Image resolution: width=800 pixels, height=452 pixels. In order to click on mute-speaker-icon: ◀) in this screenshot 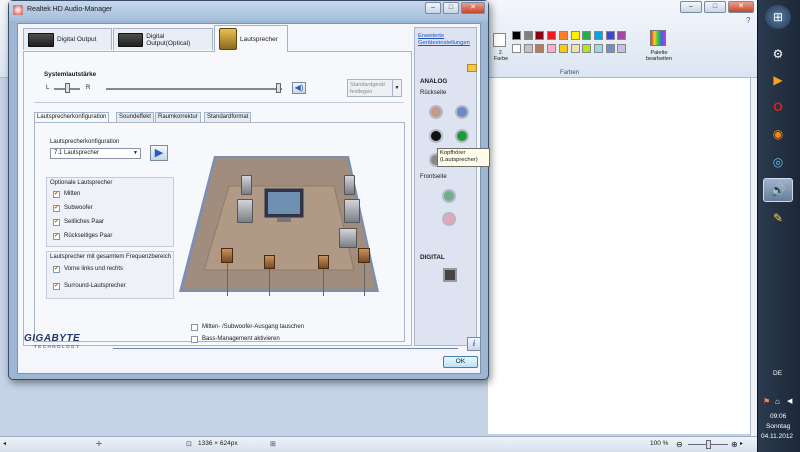, I will do `click(299, 88)`.